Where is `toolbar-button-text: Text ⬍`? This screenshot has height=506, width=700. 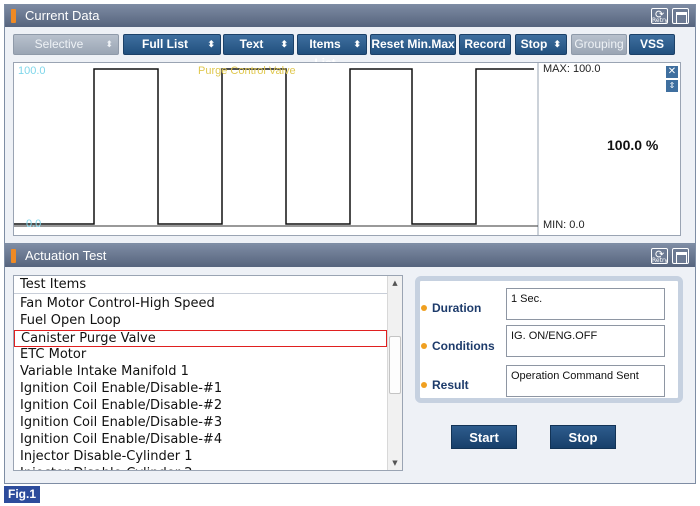
toolbar-button-text: Text ⬍ is located at coordinates (258, 44).